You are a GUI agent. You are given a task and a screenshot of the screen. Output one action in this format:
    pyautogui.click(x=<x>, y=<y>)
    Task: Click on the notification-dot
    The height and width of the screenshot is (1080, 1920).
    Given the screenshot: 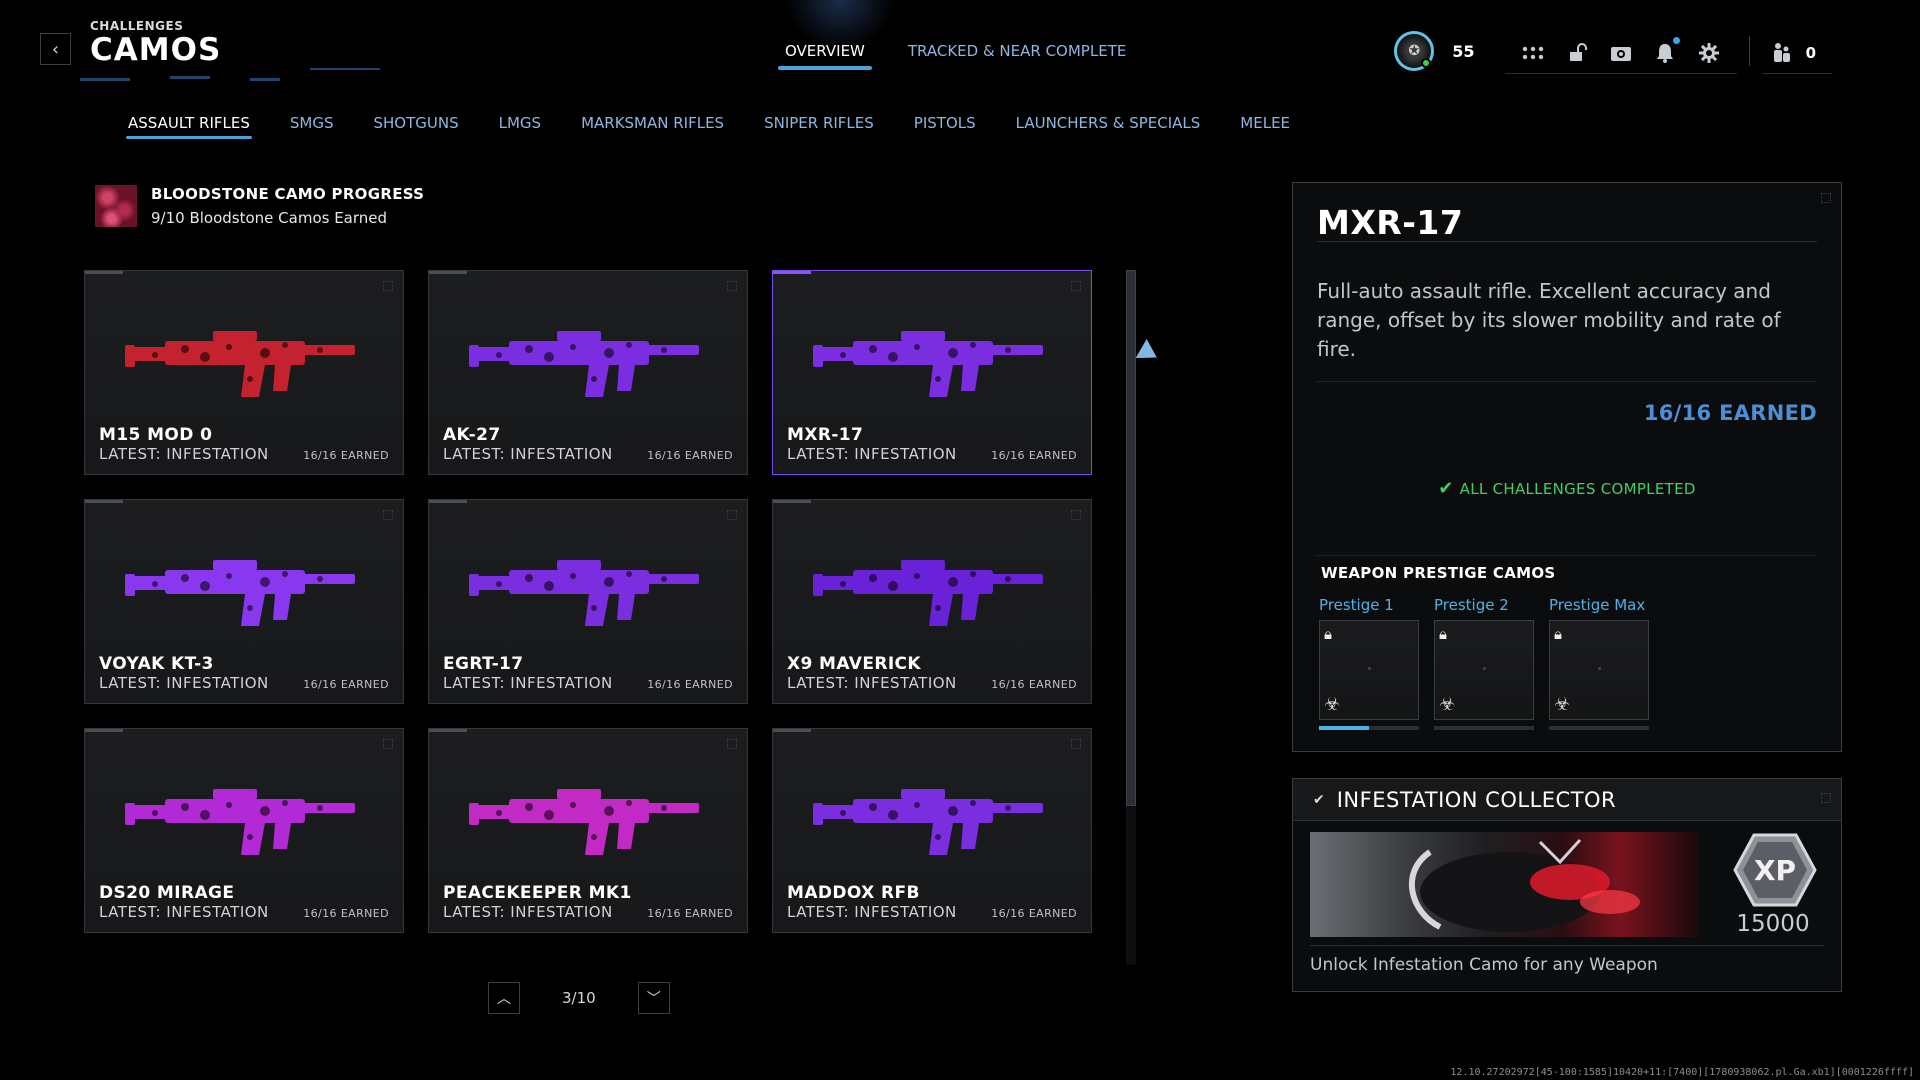 What is the action you would take?
    pyautogui.click(x=1676, y=40)
    